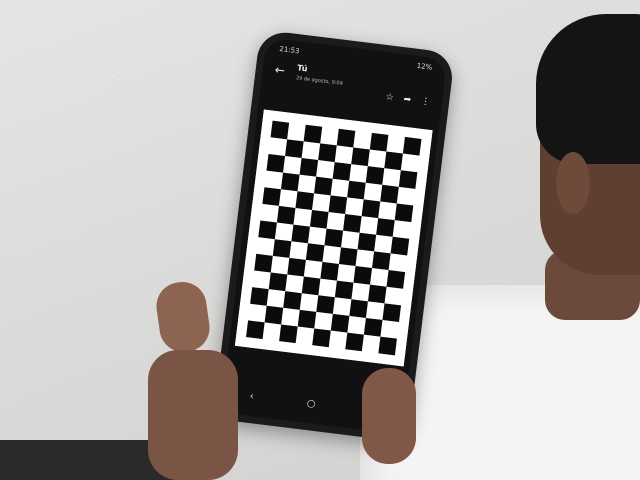 The width and height of the screenshot is (640, 480). What do you see at coordinates (251, 395) in the screenshot?
I see `back-nav-icon: ‹` at bounding box center [251, 395].